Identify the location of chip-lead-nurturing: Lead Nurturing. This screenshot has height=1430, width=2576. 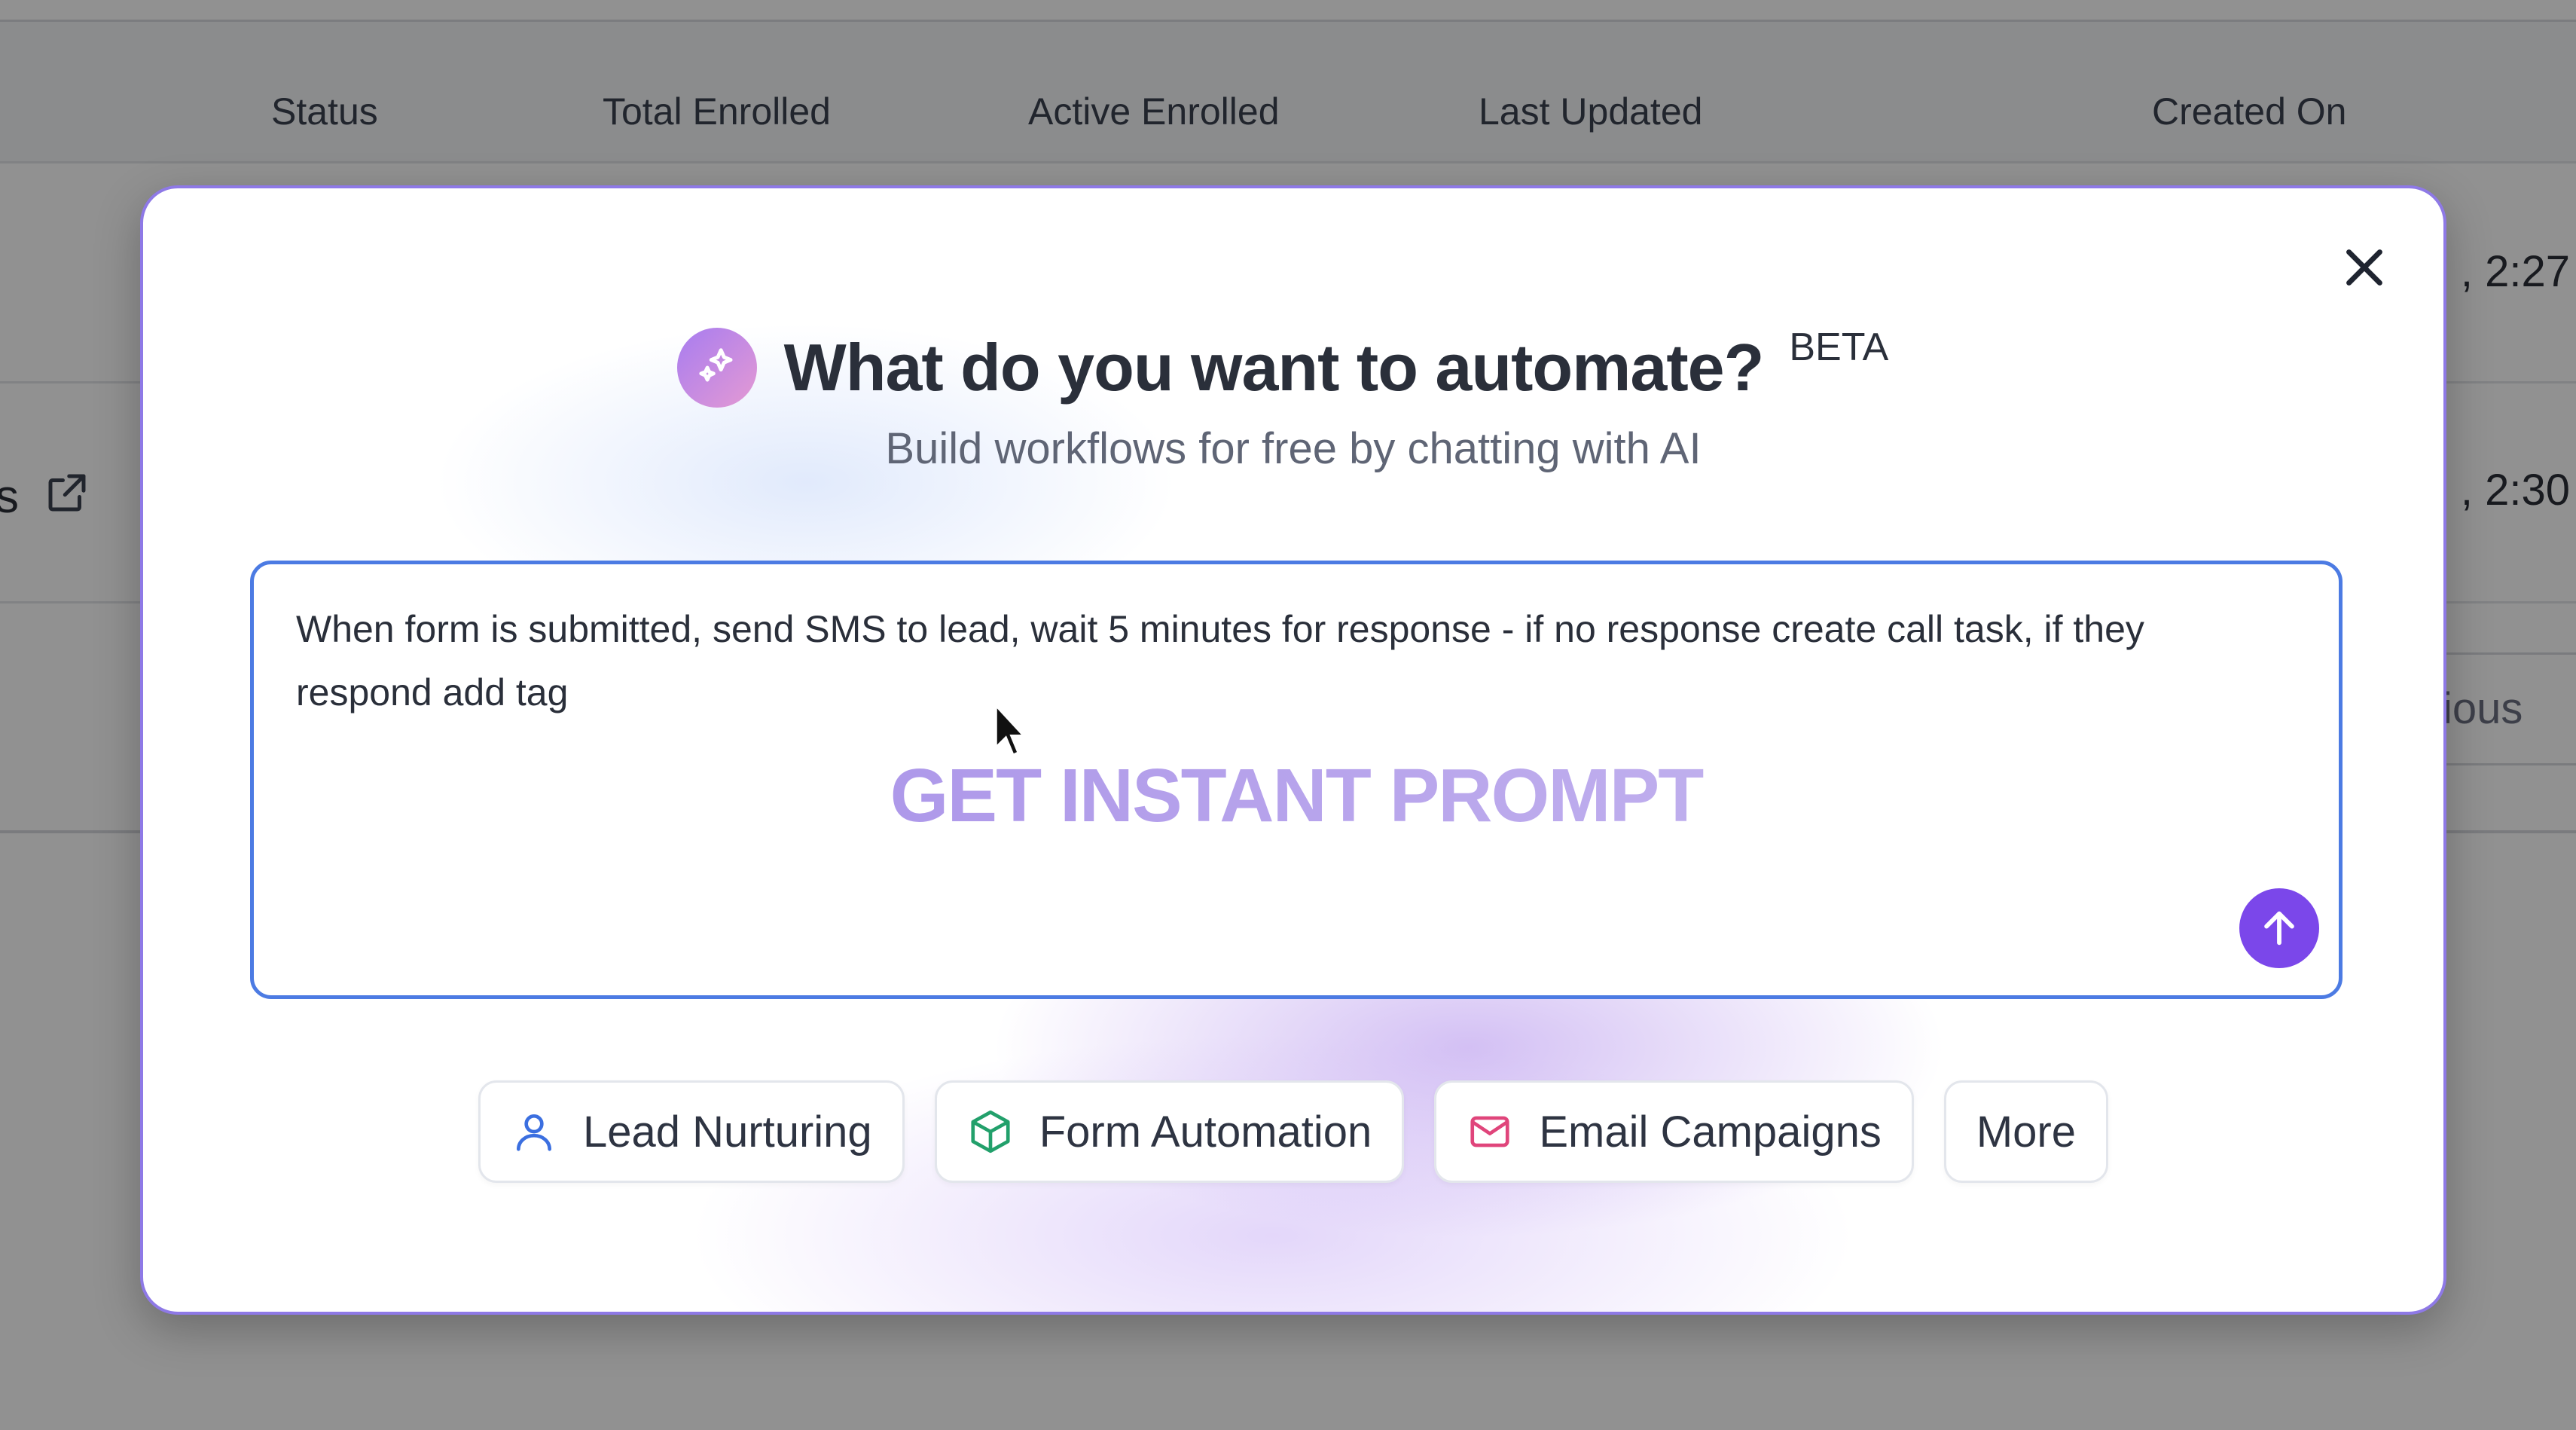
(692, 1132).